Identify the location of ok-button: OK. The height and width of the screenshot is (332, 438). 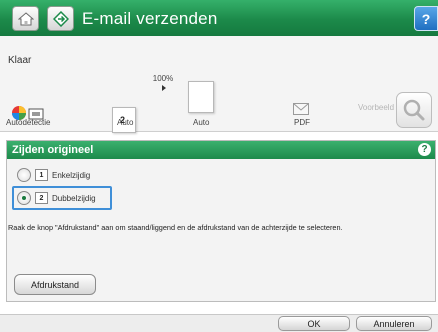
(314, 323).